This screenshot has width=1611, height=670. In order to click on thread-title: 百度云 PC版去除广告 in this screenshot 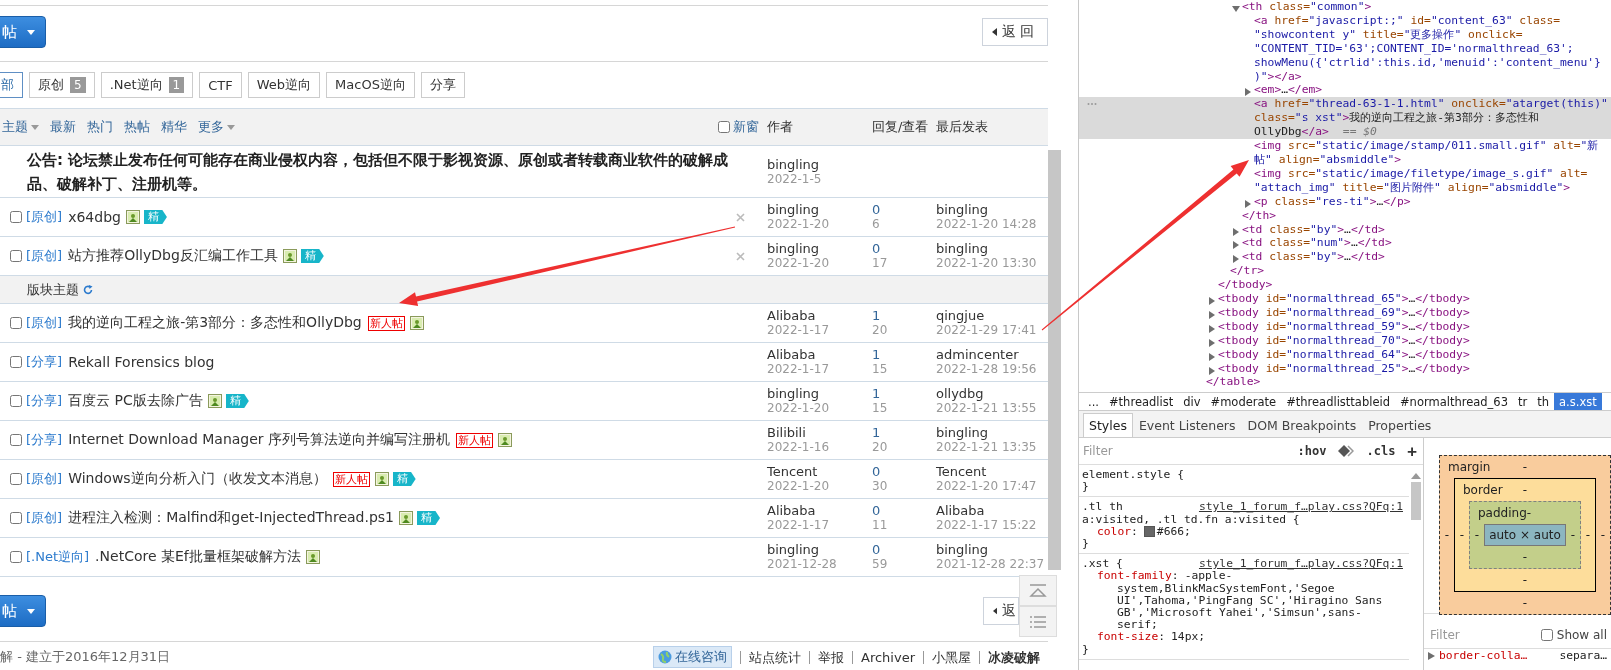, I will do `click(135, 401)`.